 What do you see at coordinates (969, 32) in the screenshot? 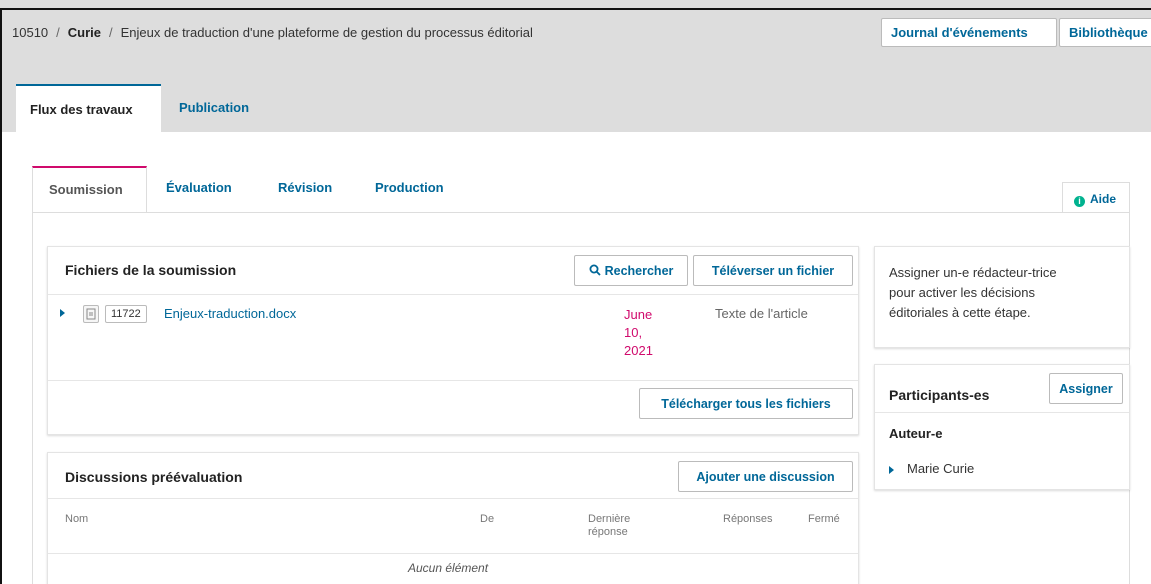
I see `event-log-button: Journal d'événements` at bounding box center [969, 32].